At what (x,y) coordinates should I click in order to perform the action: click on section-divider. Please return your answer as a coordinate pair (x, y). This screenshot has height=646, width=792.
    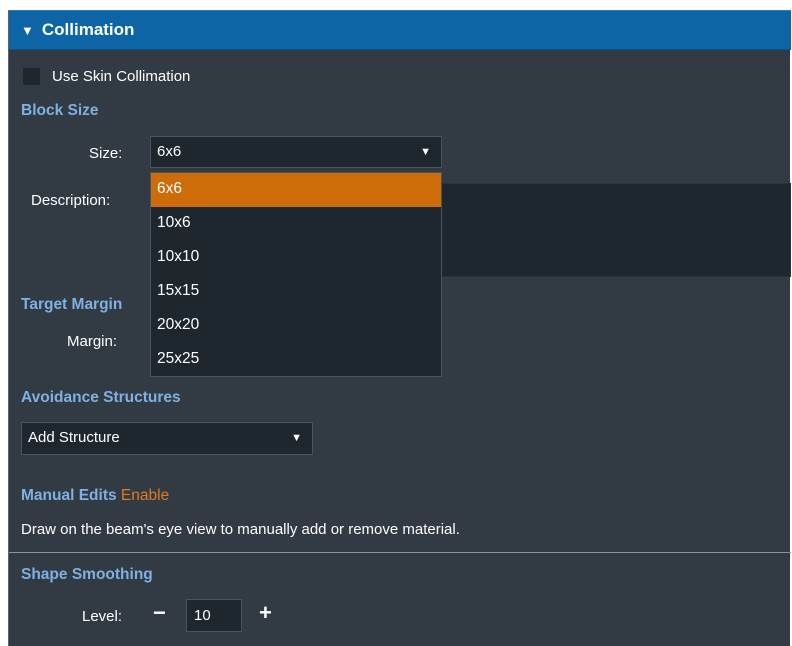
    Looking at the image, I should click on (400, 552).